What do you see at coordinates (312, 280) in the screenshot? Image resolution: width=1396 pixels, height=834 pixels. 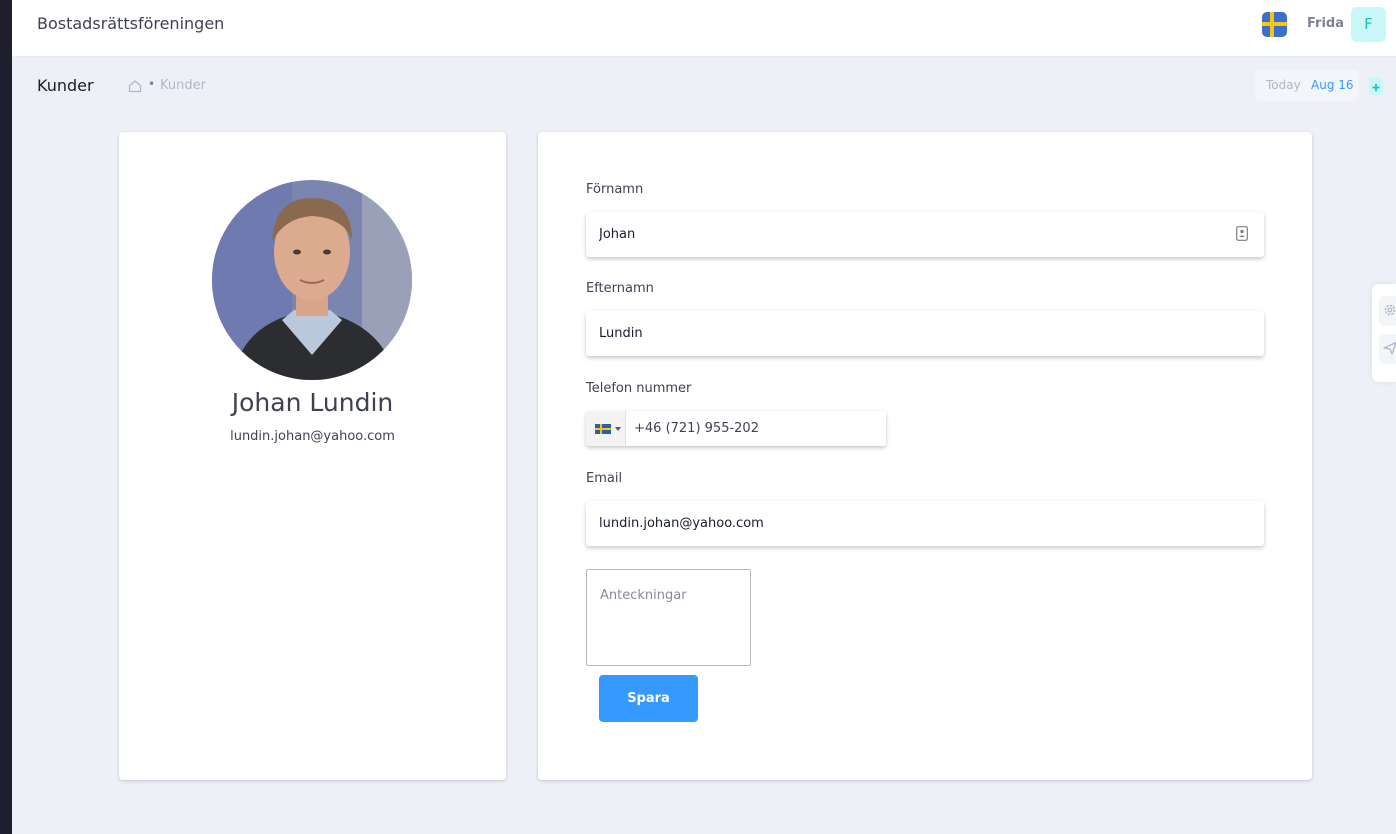 I see `profile-photo` at bounding box center [312, 280].